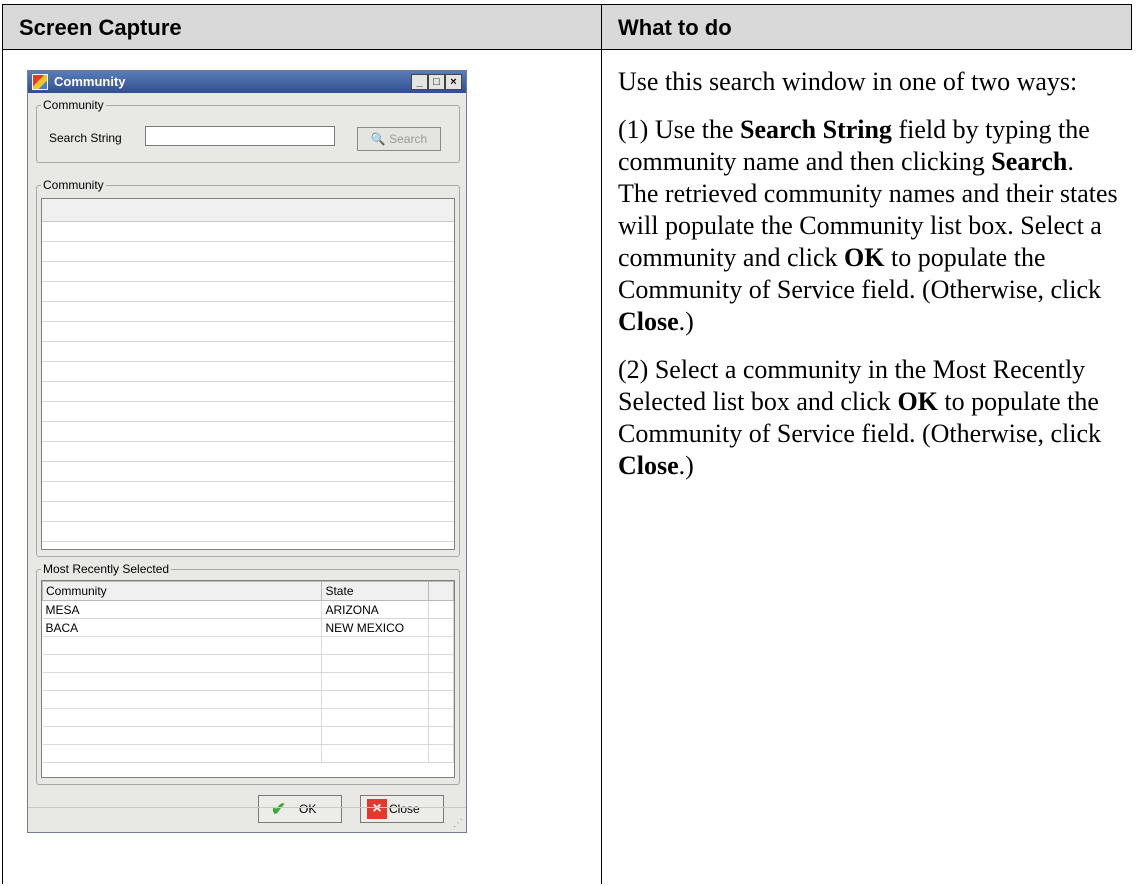 This screenshot has width=1139, height=886. I want to click on search-group: Community Search String 🔍 Search, so click(248, 130).